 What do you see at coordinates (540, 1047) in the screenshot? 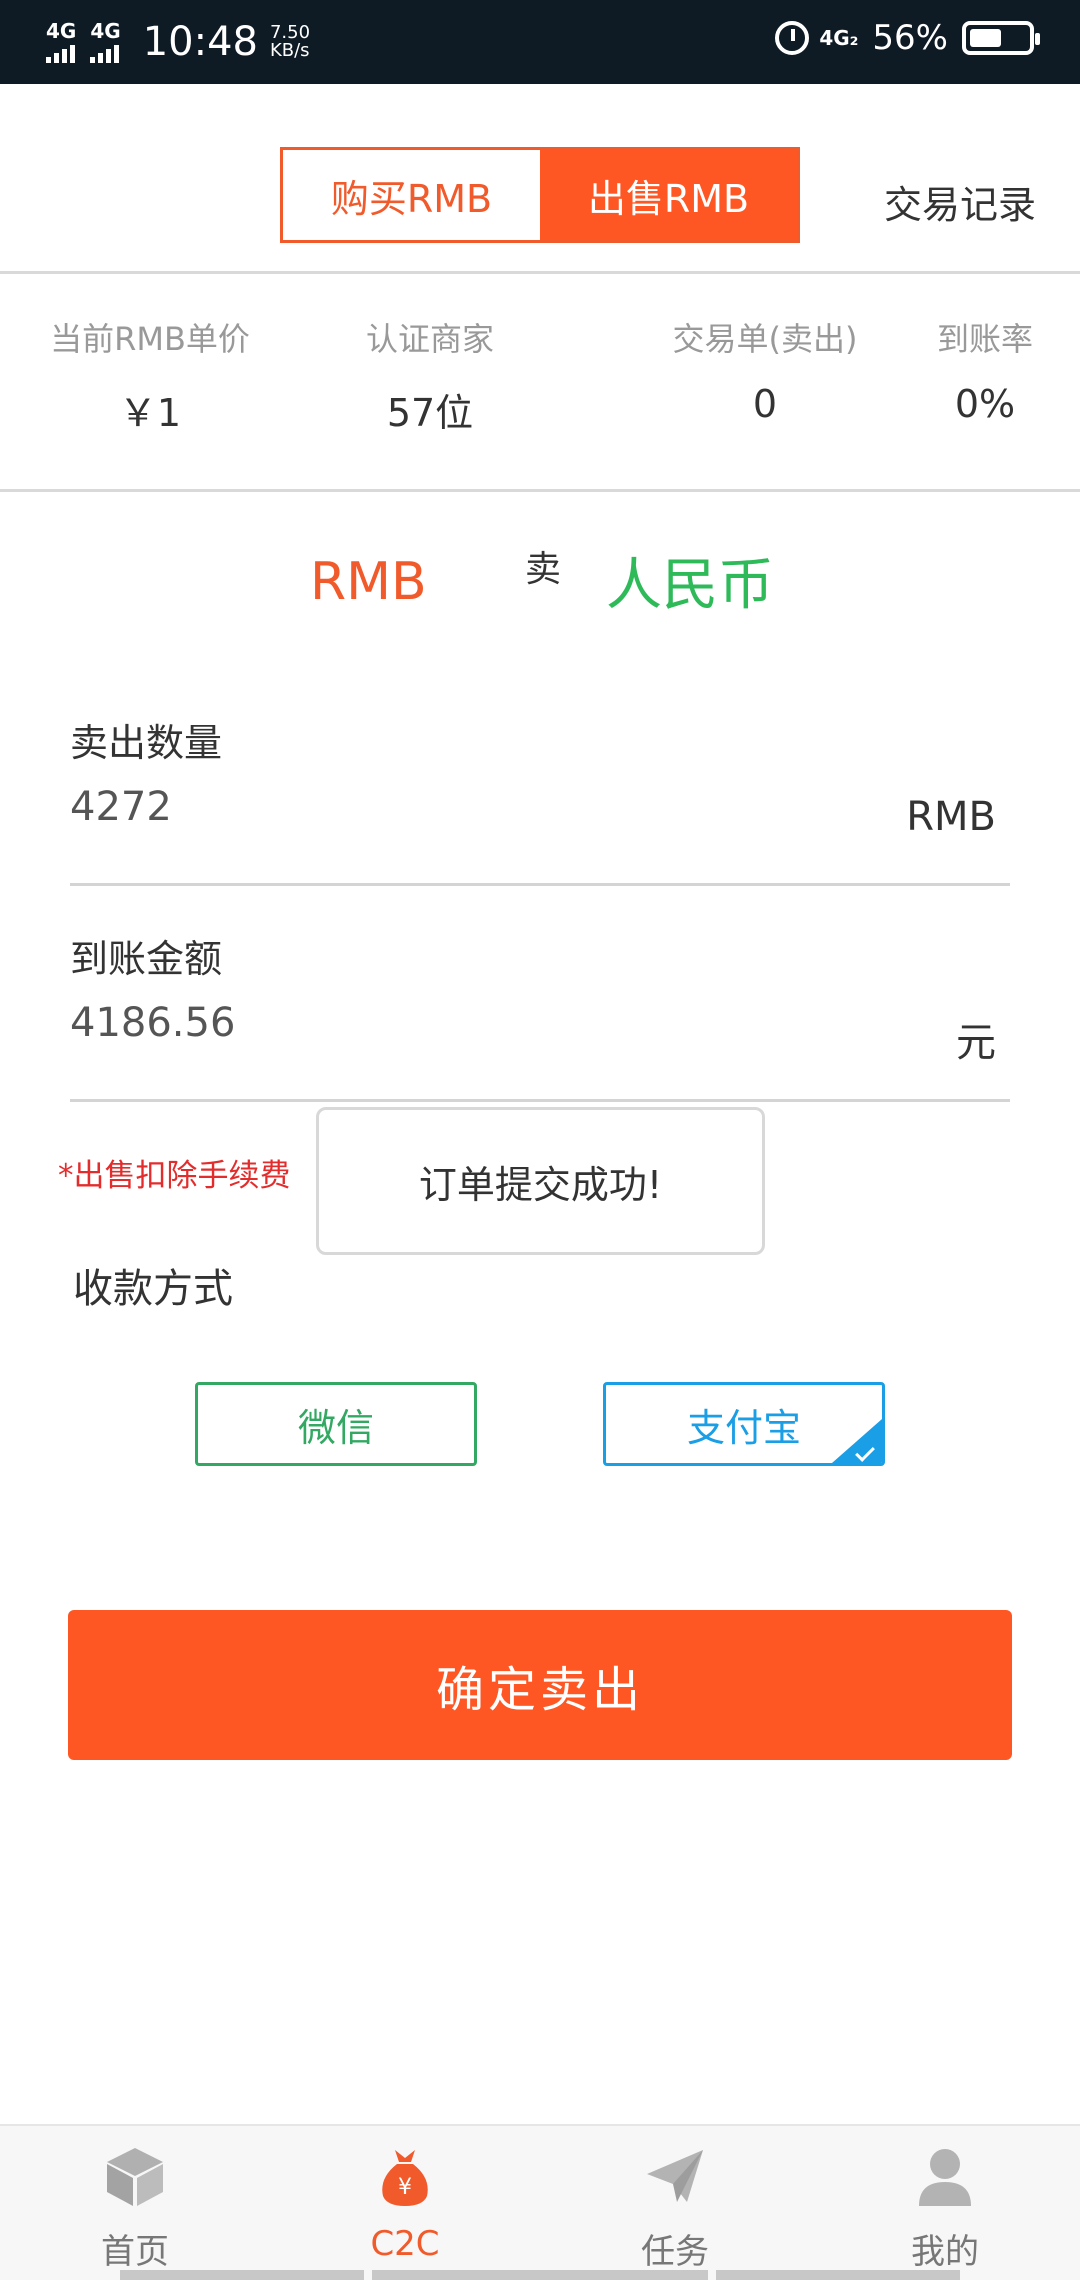
I see `arrival-amount-input: 4186.56 元` at bounding box center [540, 1047].